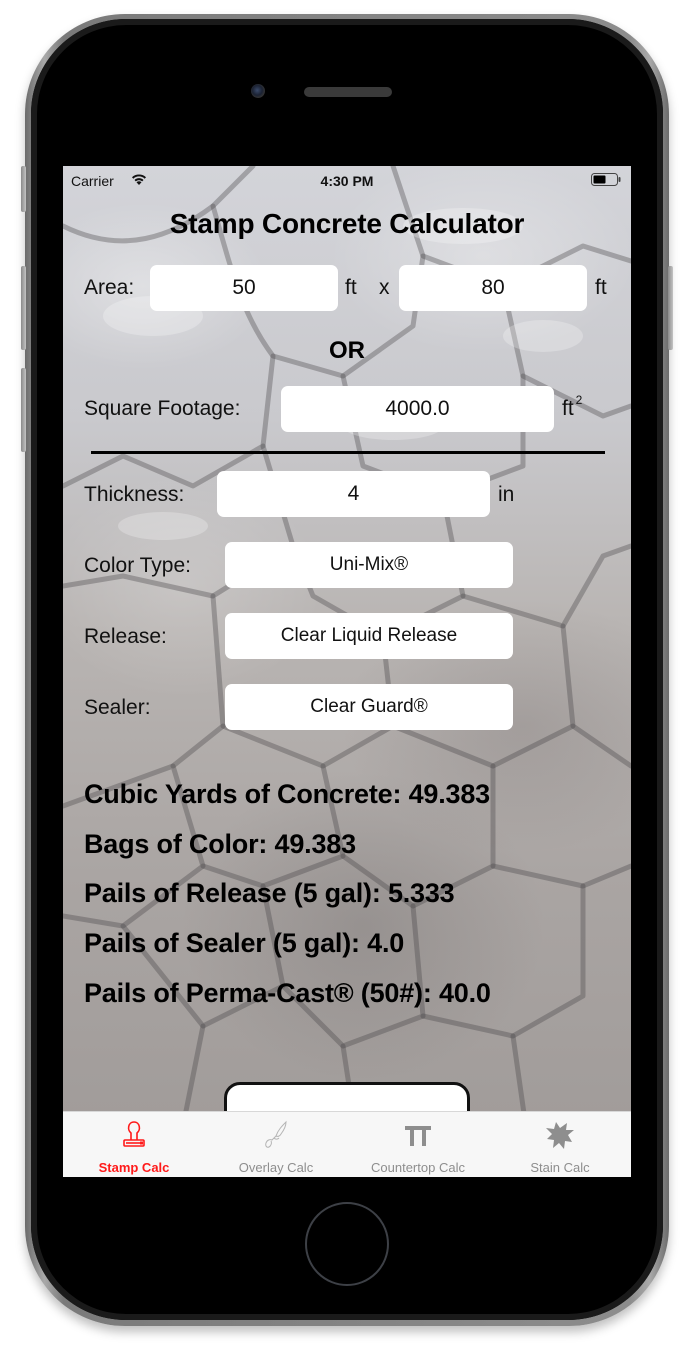  Describe the element at coordinates (506, 494) in the screenshot. I see `thickness-unit: in` at that location.